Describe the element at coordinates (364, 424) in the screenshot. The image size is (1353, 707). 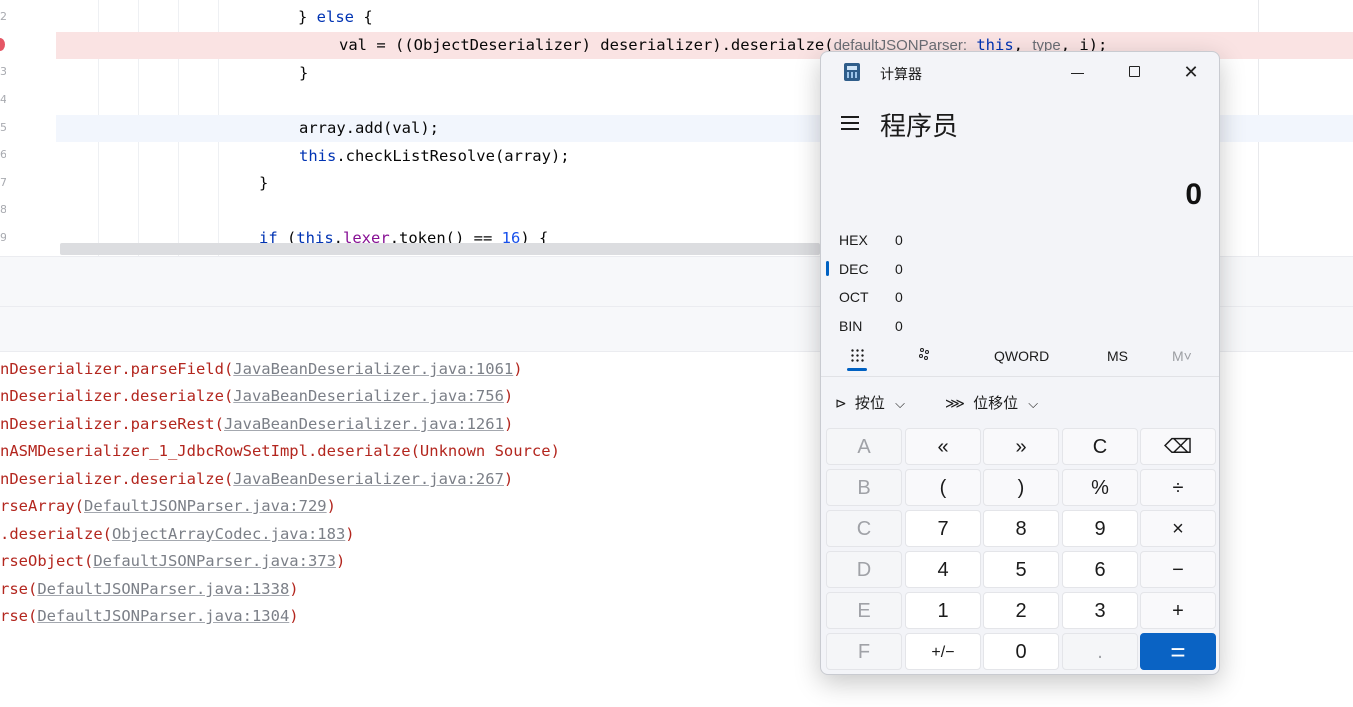
I see `source-link: JavaBeanDeserializer.java:1261` at that location.